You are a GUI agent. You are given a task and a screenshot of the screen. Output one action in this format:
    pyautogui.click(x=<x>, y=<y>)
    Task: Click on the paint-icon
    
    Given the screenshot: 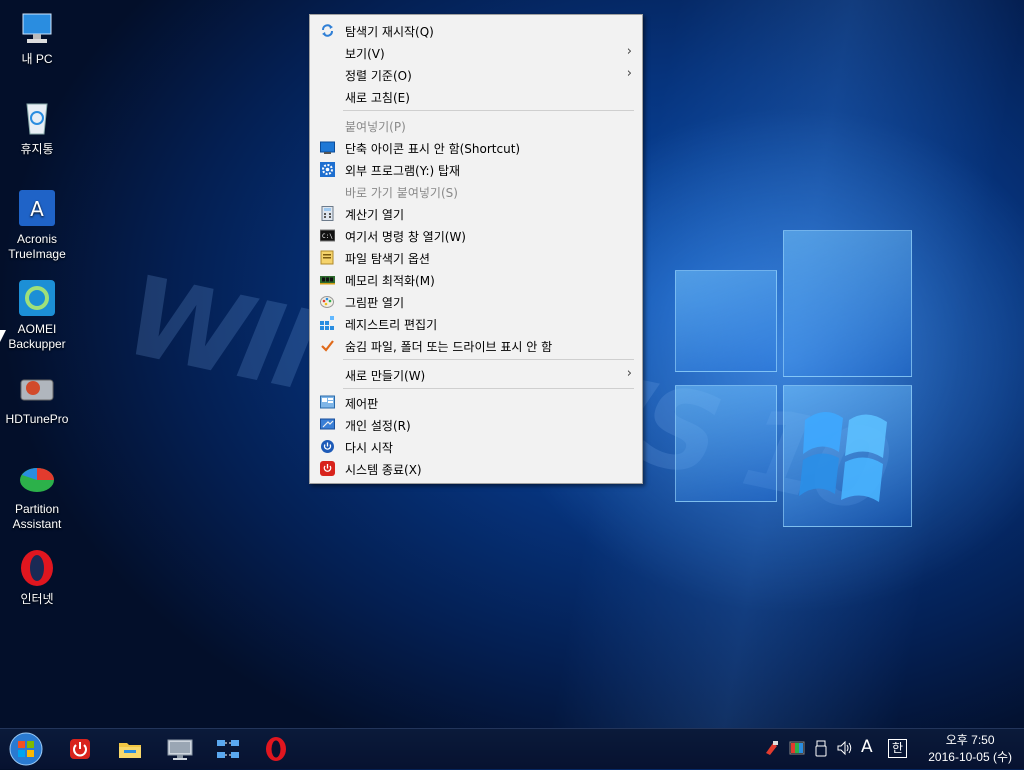 What is the action you would take?
    pyautogui.click(x=327, y=301)
    